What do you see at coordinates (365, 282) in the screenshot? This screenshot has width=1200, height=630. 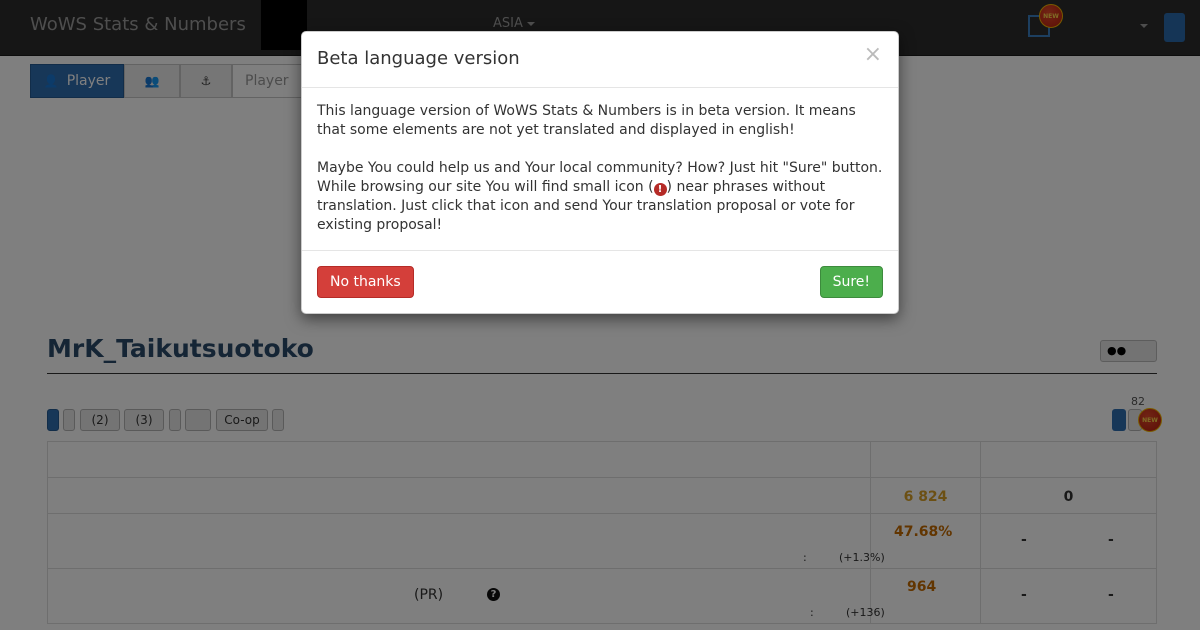 I see `no-thanks-button: No thanks` at bounding box center [365, 282].